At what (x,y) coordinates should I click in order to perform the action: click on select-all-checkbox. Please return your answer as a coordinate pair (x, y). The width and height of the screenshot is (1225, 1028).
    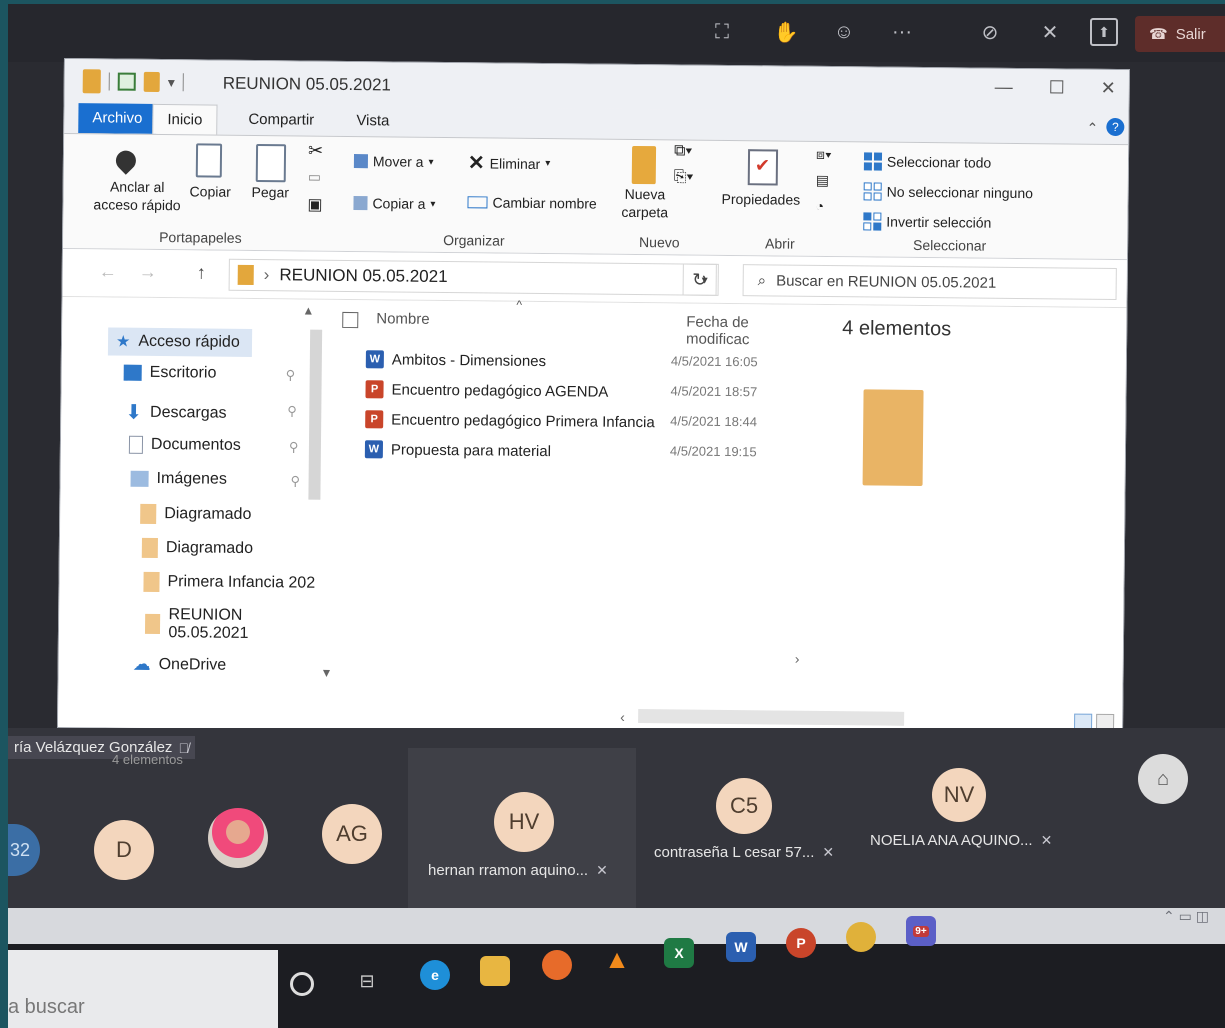
    Looking at the image, I should click on (350, 320).